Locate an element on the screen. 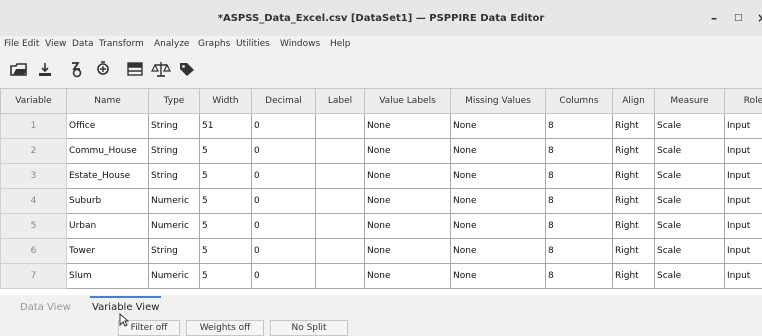  cell-name: Urban is located at coordinates (107, 226).